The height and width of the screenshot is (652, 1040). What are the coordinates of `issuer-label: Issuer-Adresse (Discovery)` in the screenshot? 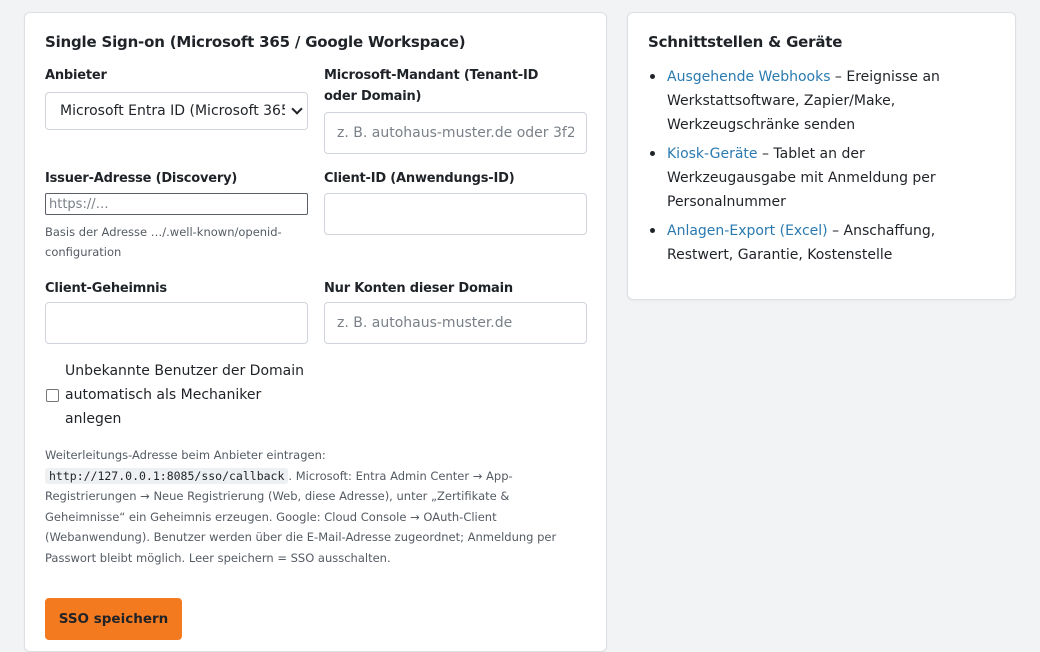 It's located at (141, 178).